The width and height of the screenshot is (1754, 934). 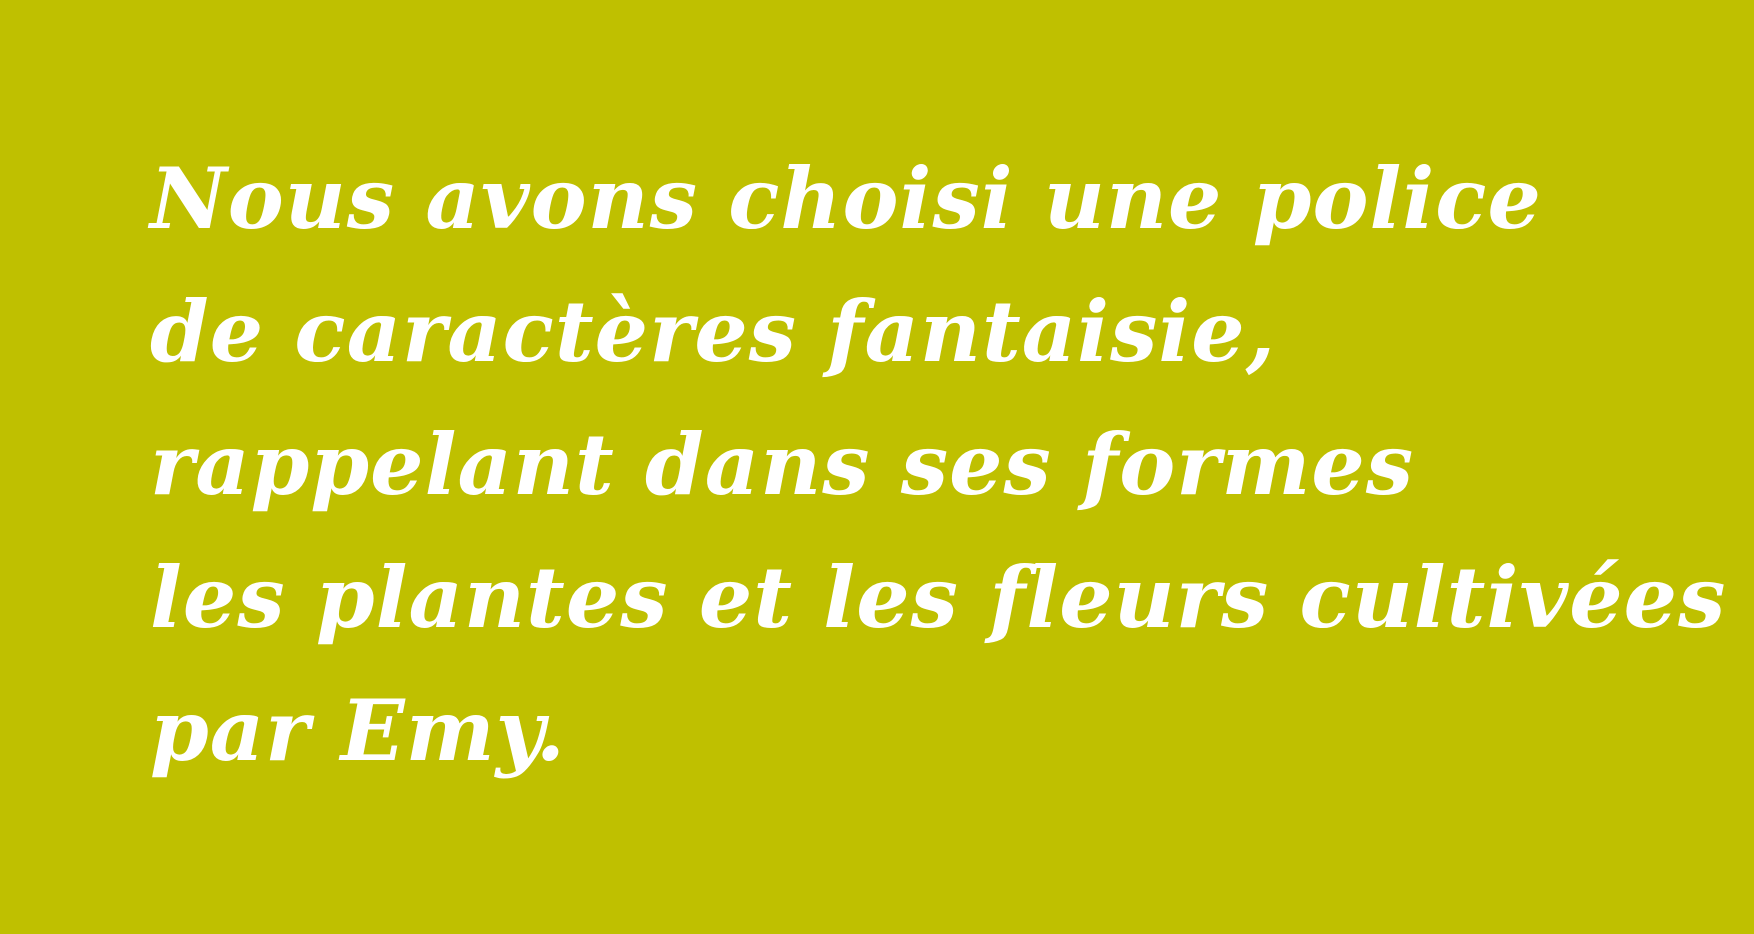 What do you see at coordinates (938, 597) in the screenshot?
I see `quote-line-4: les plantes et les fleurs cultivées` at bounding box center [938, 597].